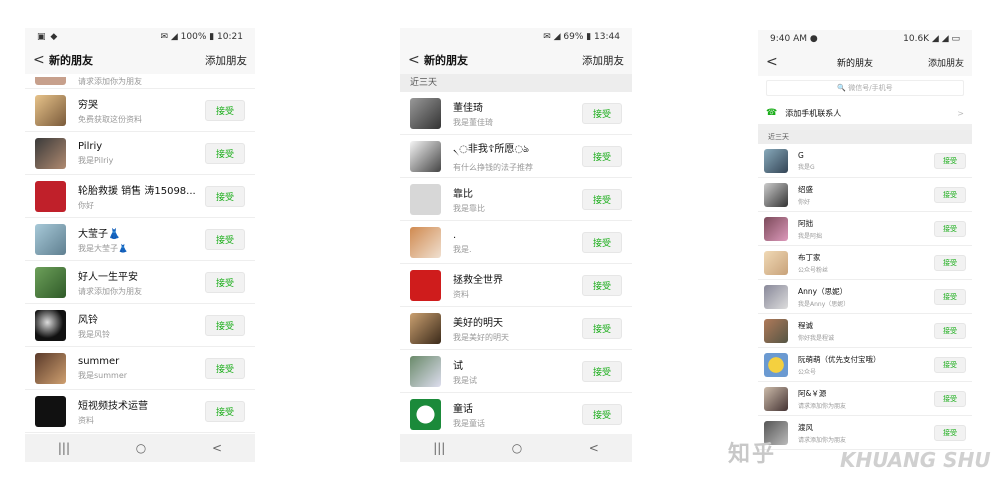 The image size is (1000, 500). I want to click on list-item: G 我是G 接受, so click(865, 161).